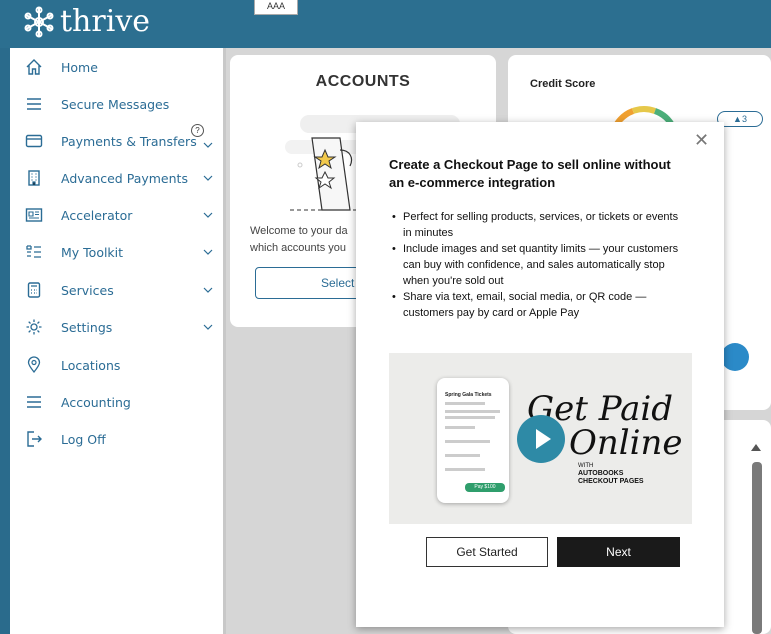 Image resolution: width=771 pixels, height=634 pixels. Describe the element at coordinates (298, 248) in the screenshot. I see `accounts-text-line: which accounts you` at that location.